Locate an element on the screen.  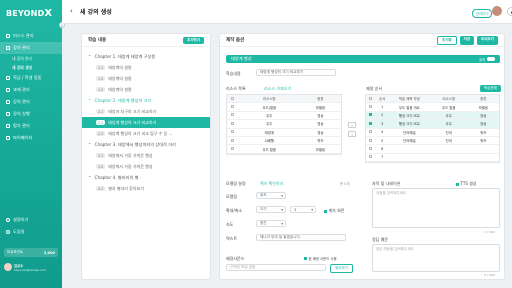
table-row: 2 행성 크기 비교 우주 영상 is located at coordinates (432, 116).